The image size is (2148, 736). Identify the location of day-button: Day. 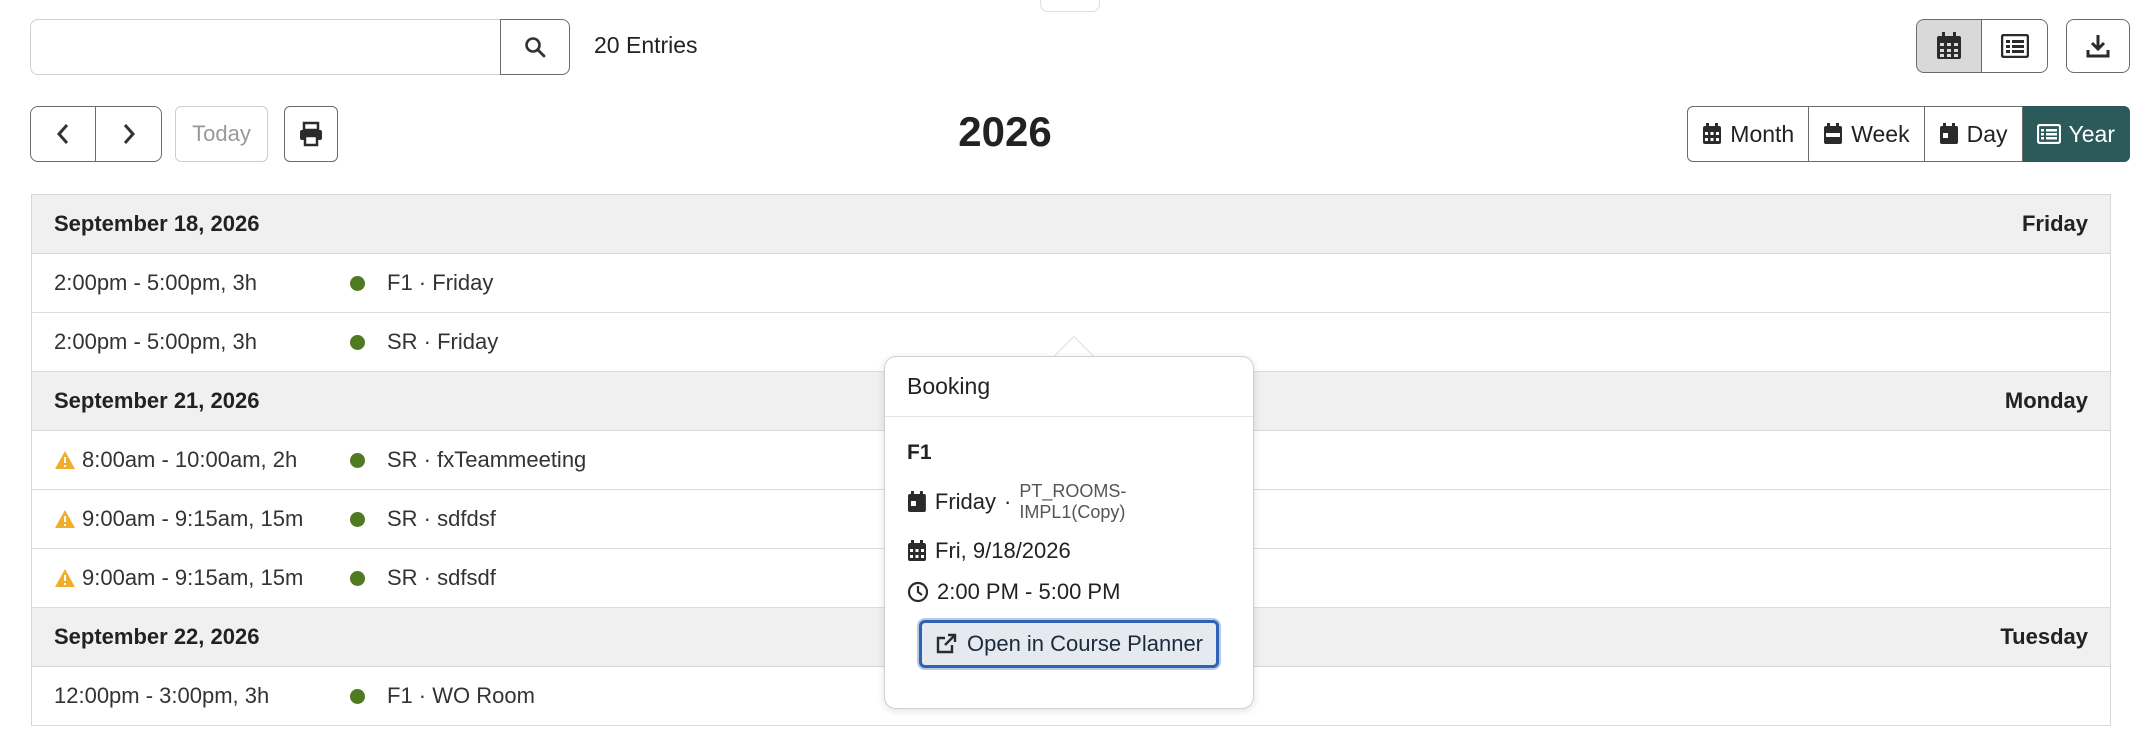
(1973, 134).